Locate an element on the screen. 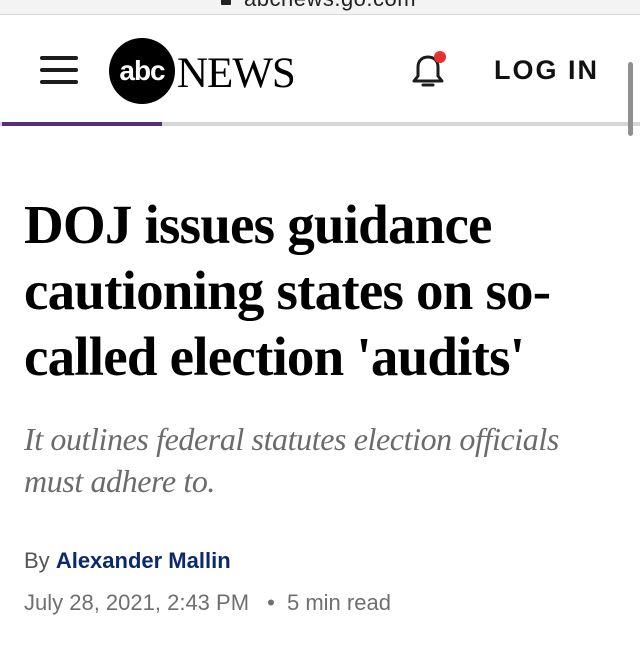 The image size is (640, 649). author-link: Alexander Mallin is located at coordinates (143, 560).